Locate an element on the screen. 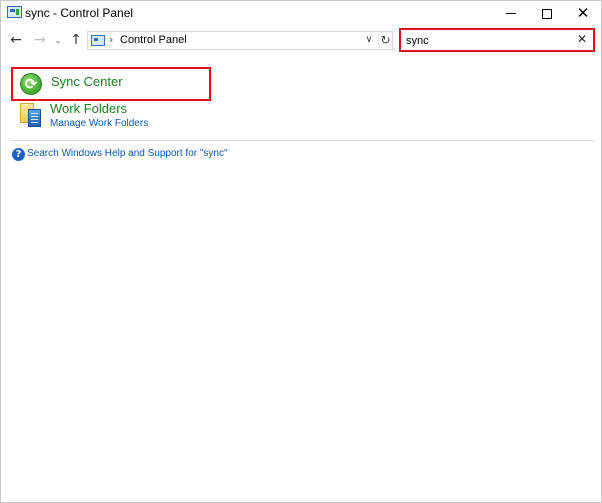 This screenshot has height=503, width=602. help-icon: ? is located at coordinates (18, 154).